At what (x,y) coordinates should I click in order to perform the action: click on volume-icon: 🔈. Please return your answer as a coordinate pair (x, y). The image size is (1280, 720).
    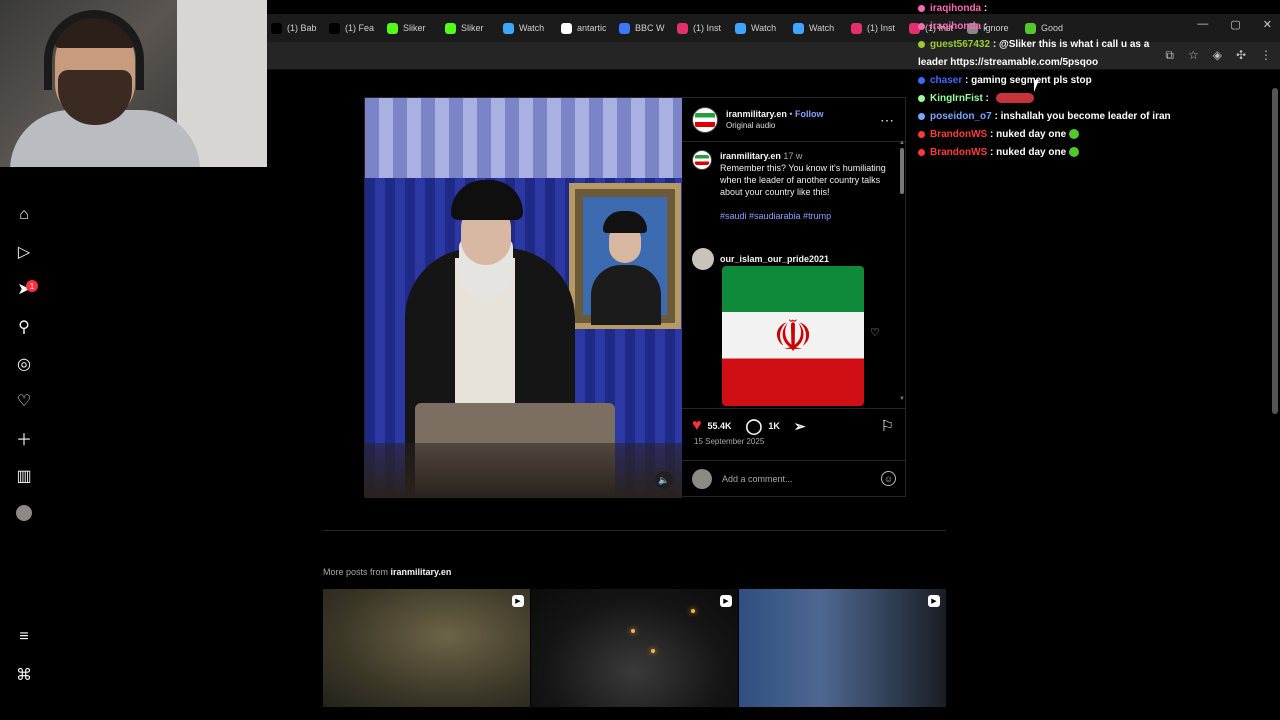
    Looking at the image, I should click on (664, 480).